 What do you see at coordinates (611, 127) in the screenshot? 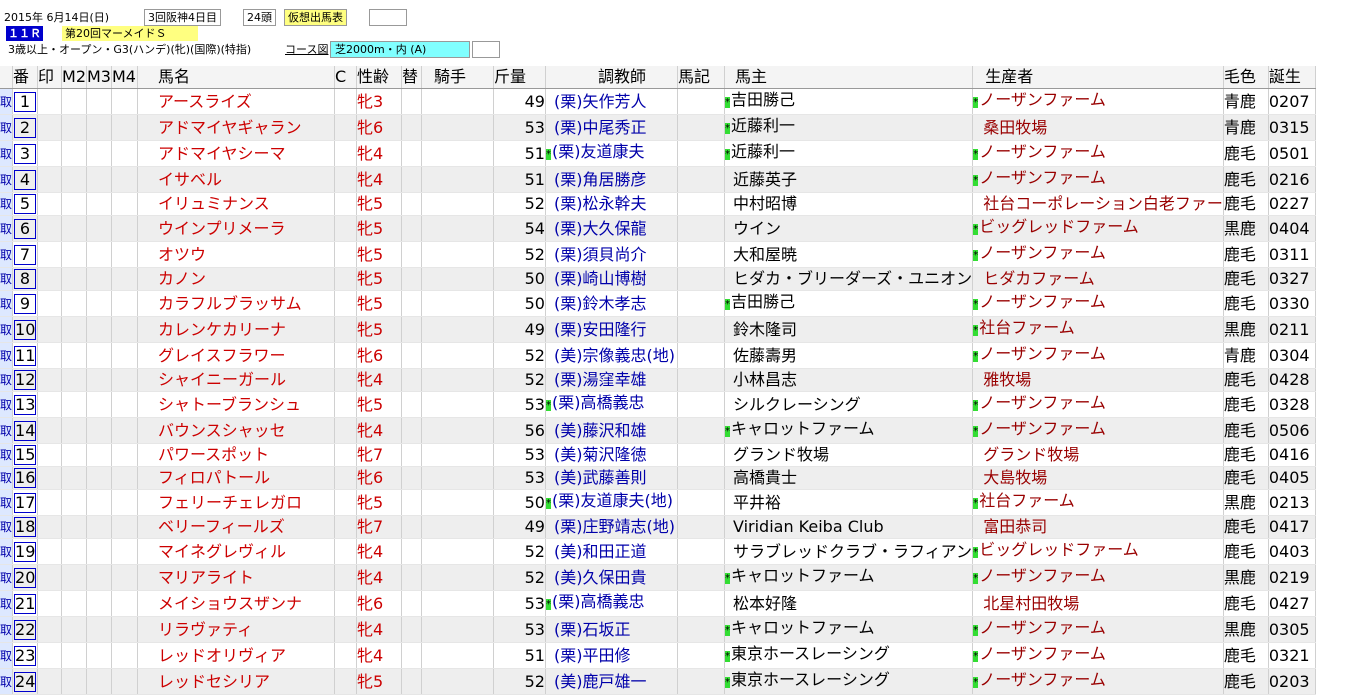
I see `trainer-cell: (栗)中尾秀正` at bounding box center [611, 127].